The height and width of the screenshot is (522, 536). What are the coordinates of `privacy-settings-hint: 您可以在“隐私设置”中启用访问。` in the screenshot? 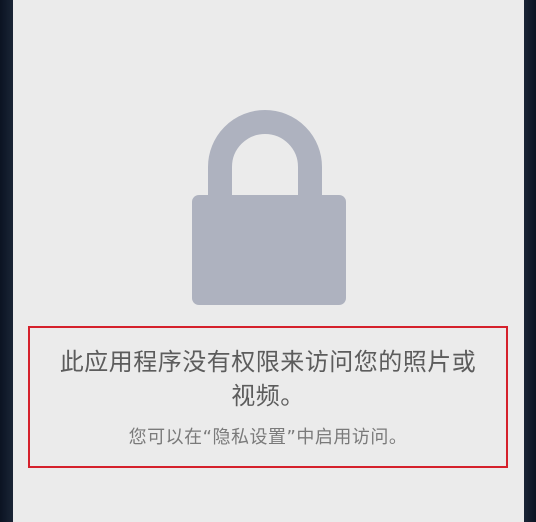 It's located at (268, 437).